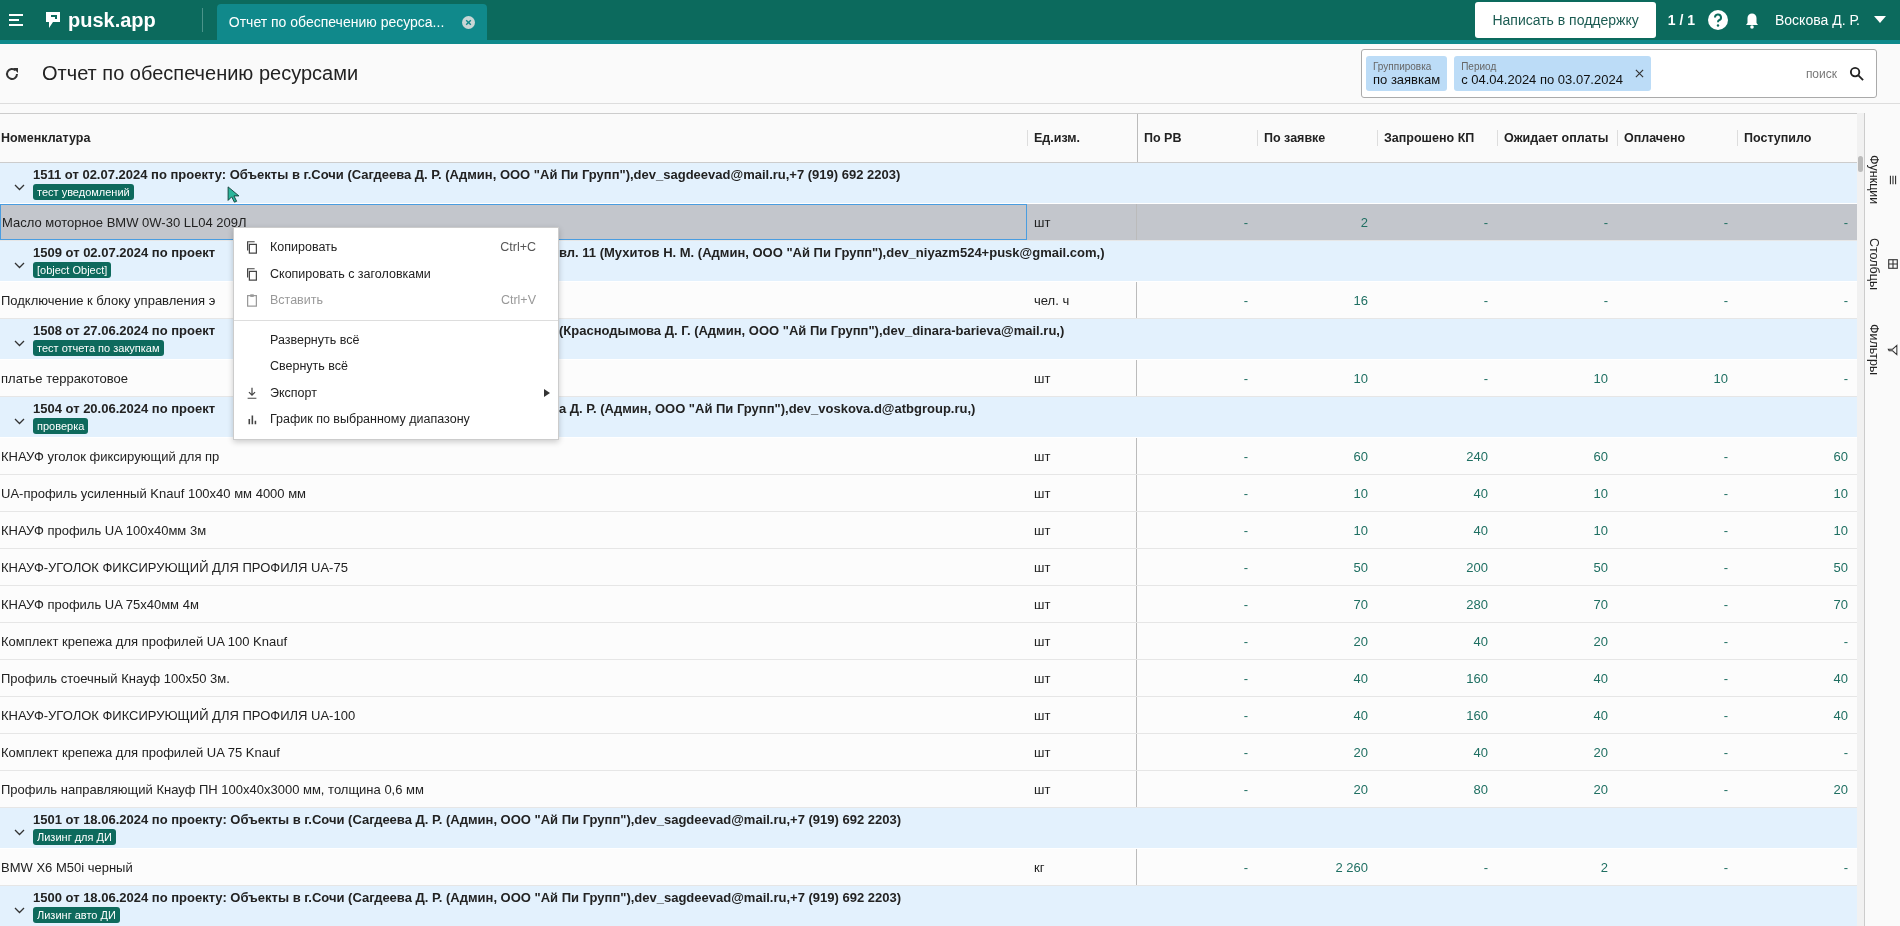 Image resolution: width=1900 pixels, height=926 pixels. Describe the element at coordinates (928, 456) in the screenshot. I see `table-row: КНАУФ уголок фиксирующий для пр шт - 60 240 60 - 60` at that location.